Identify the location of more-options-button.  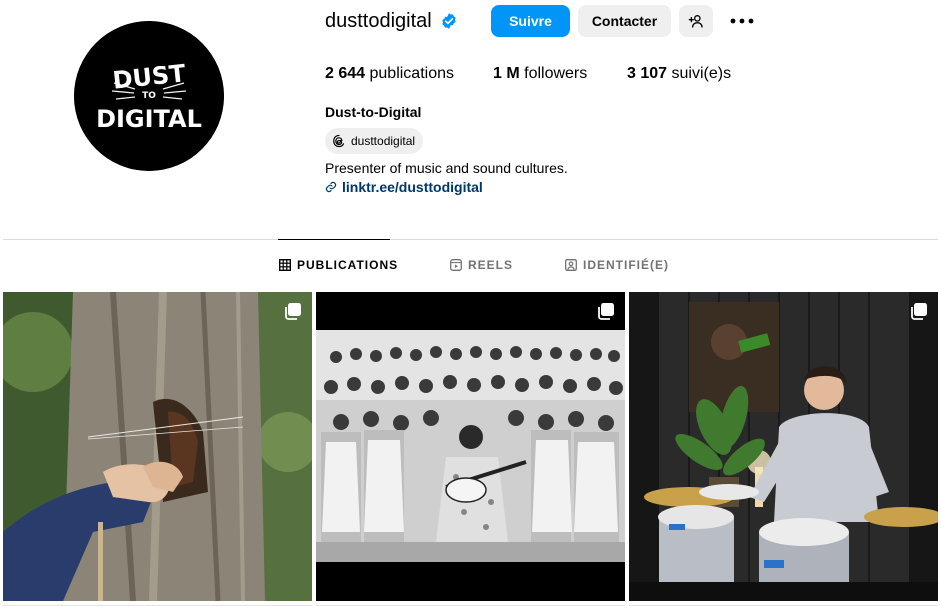
(742, 21).